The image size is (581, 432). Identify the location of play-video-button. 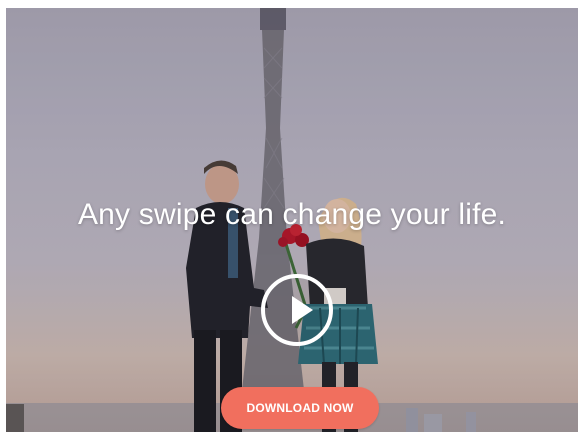
(297, 310).